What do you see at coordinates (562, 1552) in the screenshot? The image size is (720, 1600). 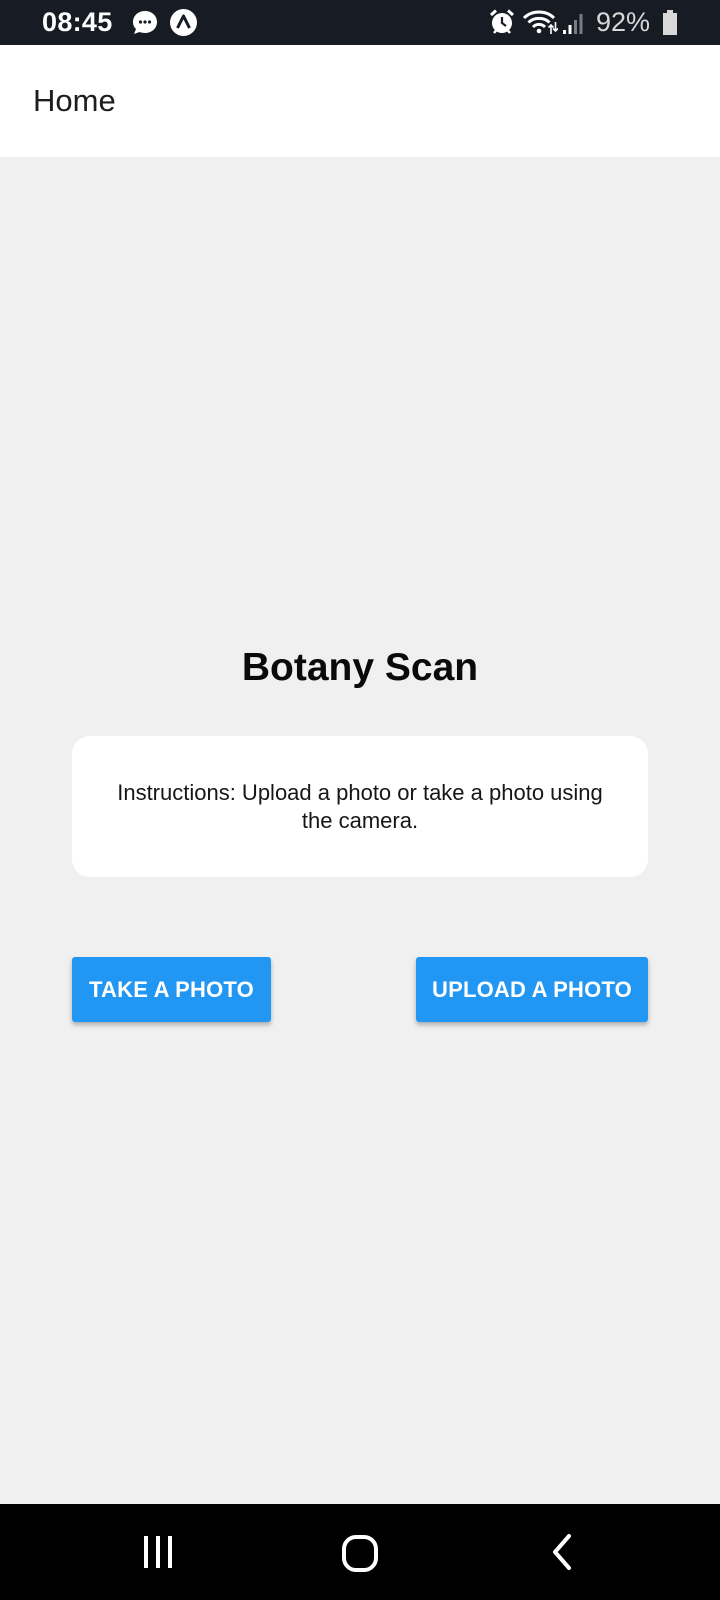 I see `back-icon` at bounding box center [562, 1552].